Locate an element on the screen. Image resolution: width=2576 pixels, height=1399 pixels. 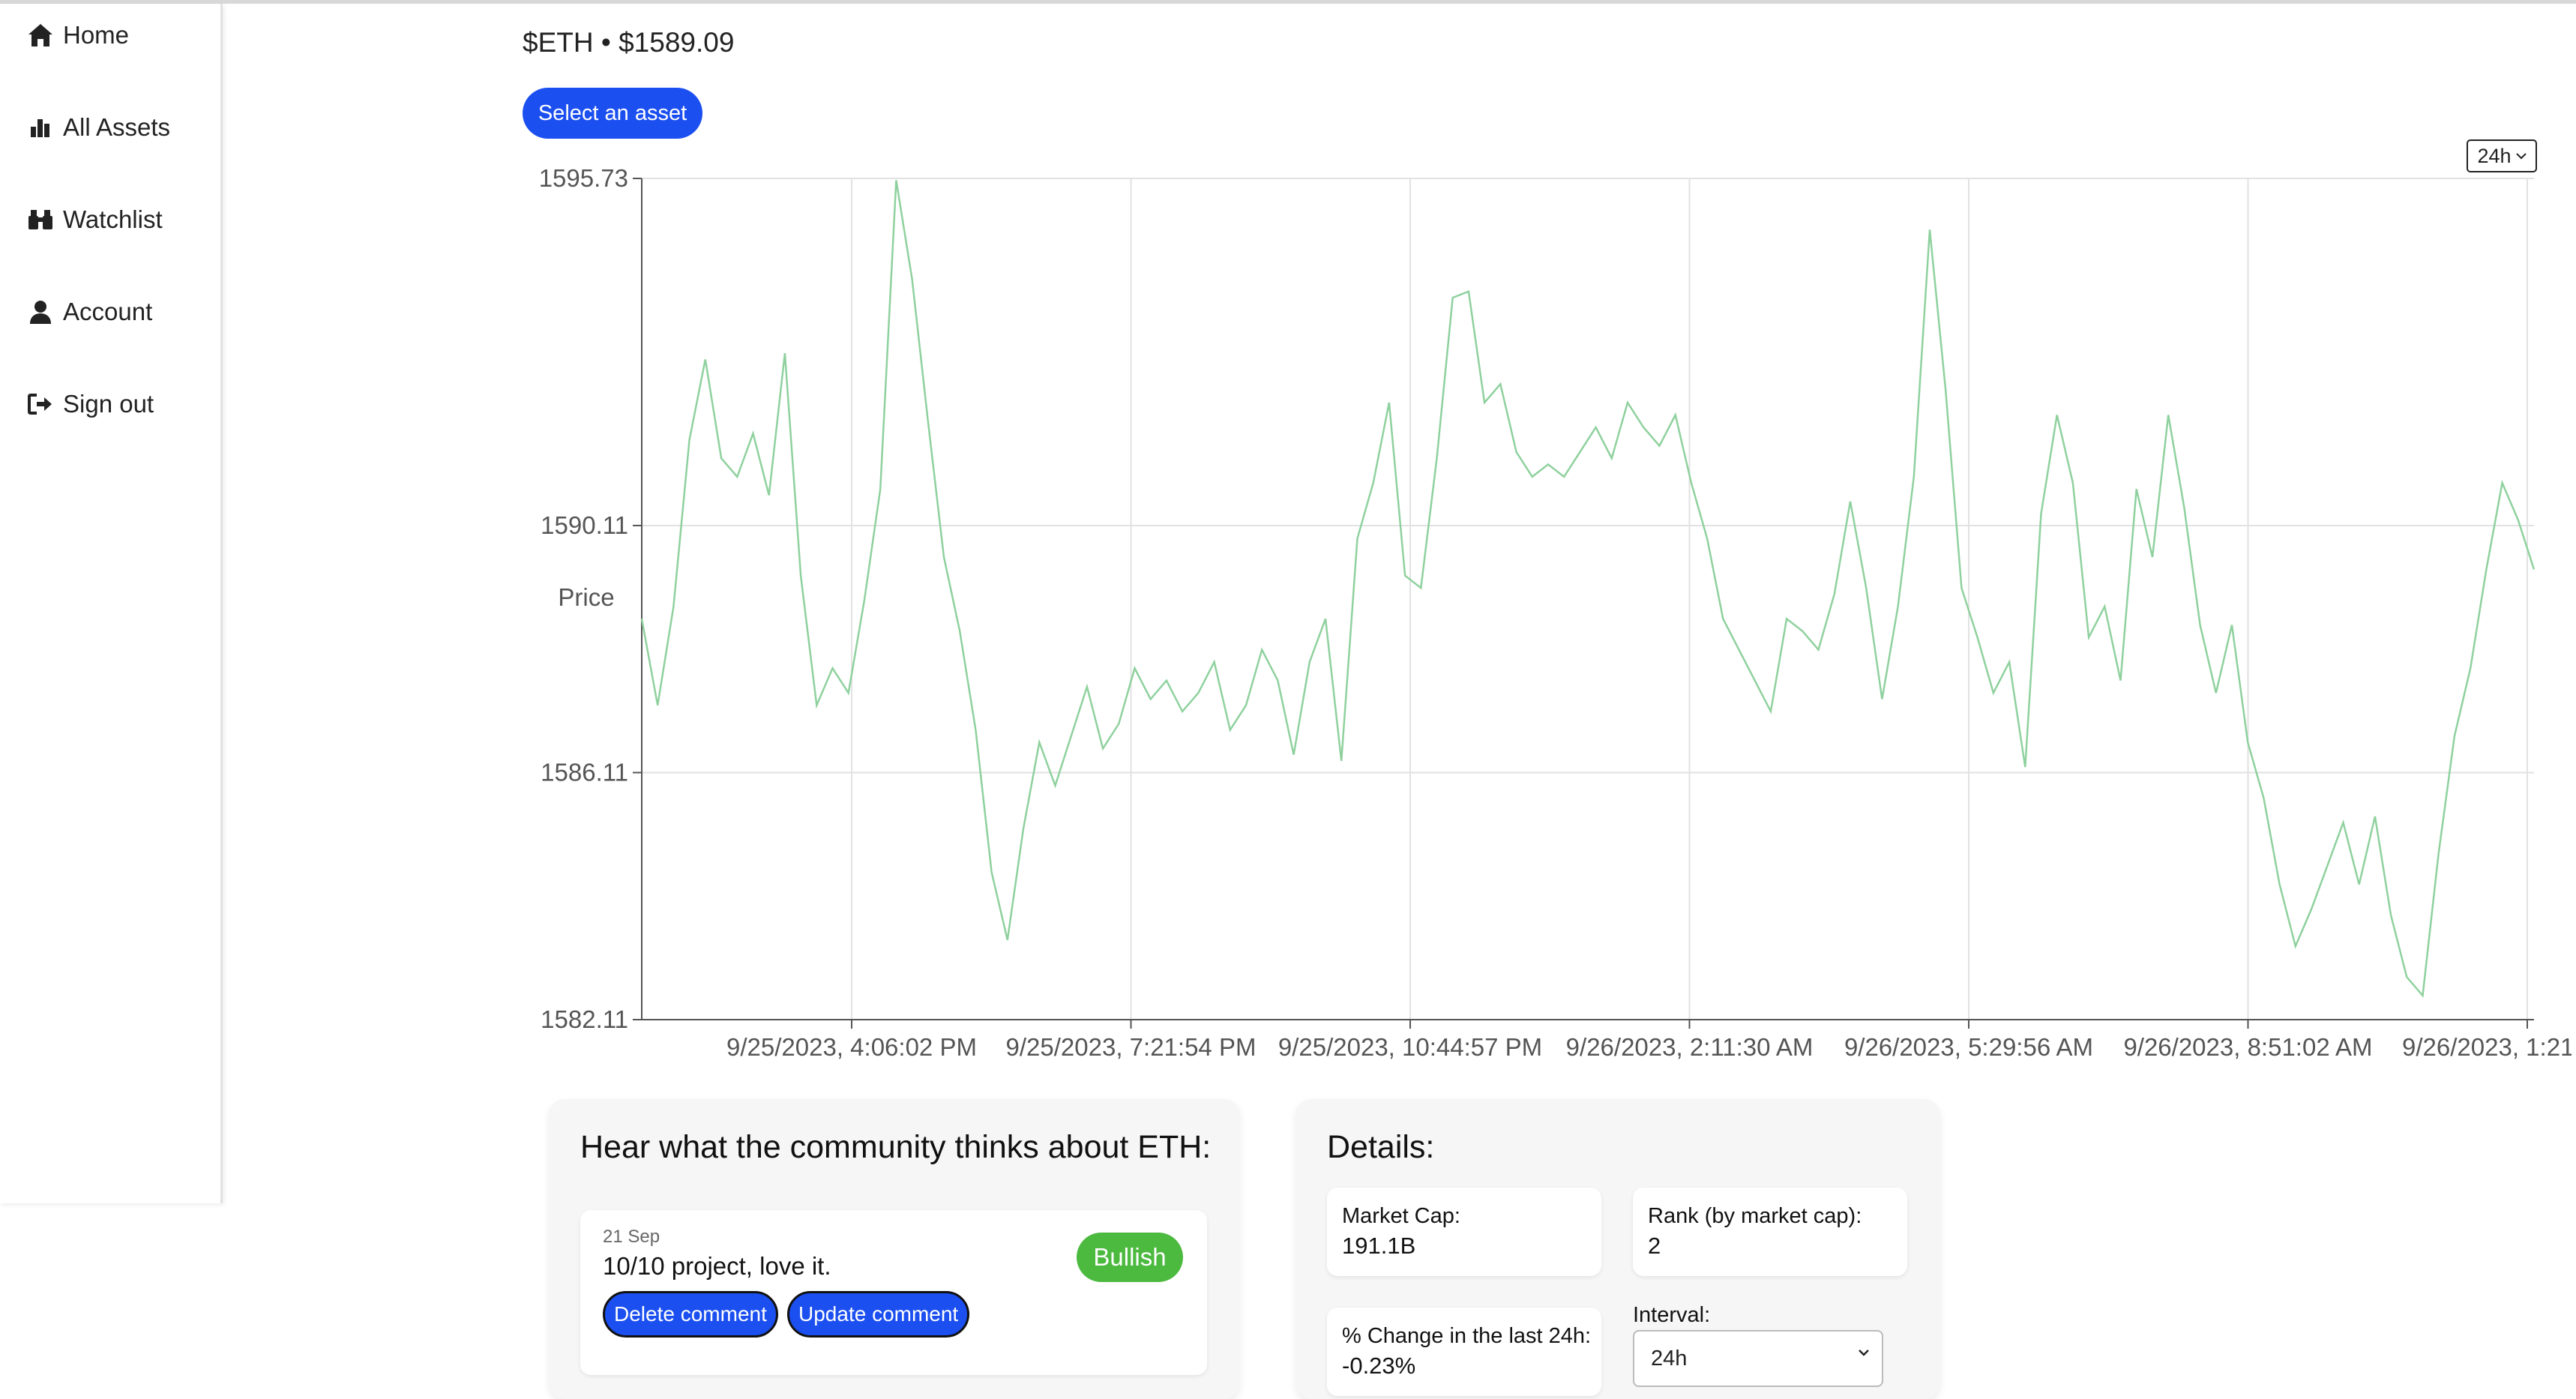
rank-stat: Rank (by market cap): 2 is located at coordinates (1770, 1232).